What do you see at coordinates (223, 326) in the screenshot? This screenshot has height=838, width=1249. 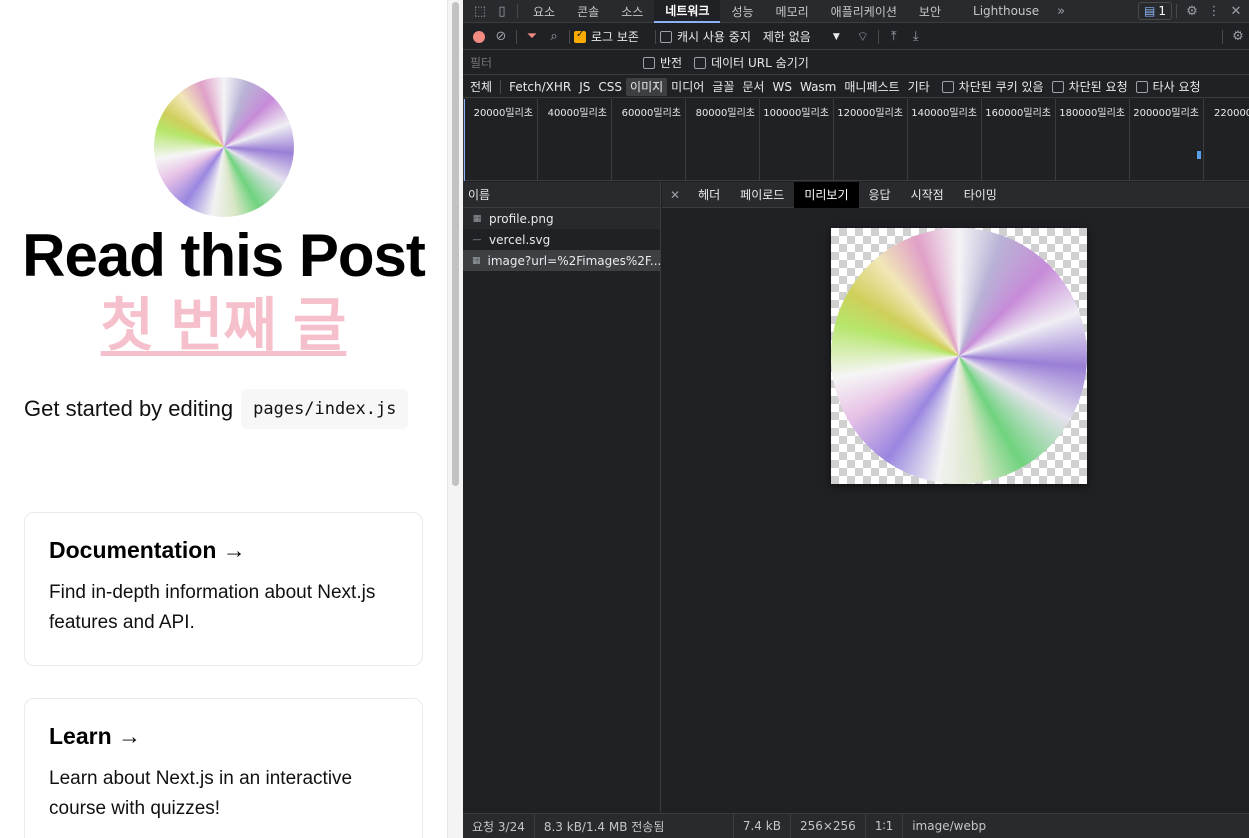 I see `post-link: 첫 번째 글` at bounding box center [223, 326].